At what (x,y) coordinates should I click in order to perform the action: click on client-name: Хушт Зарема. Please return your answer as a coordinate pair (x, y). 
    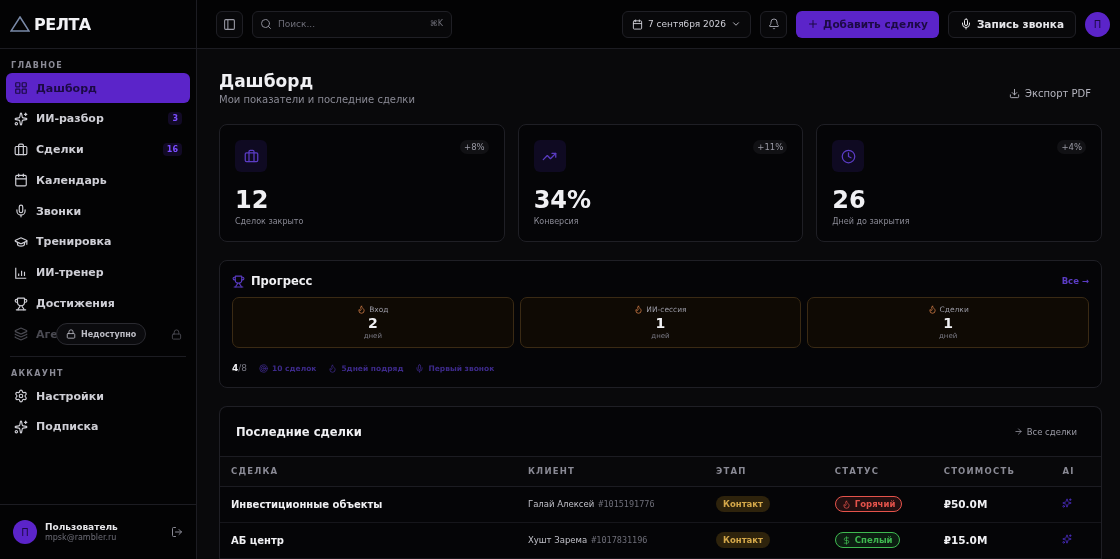
    Looking at the image, I should click on (557, 540).